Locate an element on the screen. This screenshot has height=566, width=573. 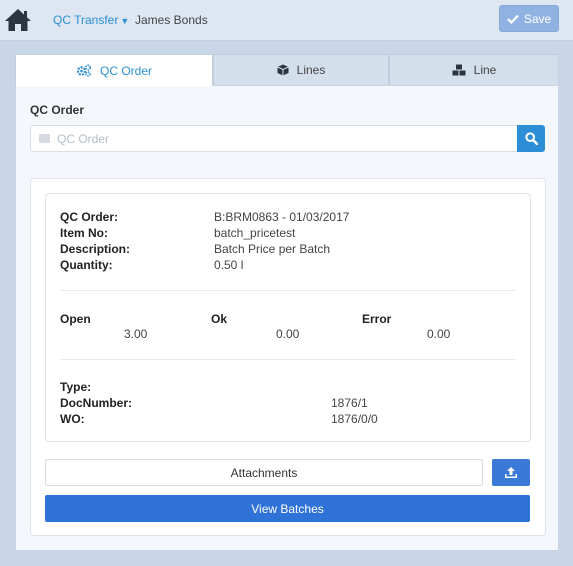
top-bar: QC Transfer ▼ James Bonds Save is located at coordinates (286, 20).